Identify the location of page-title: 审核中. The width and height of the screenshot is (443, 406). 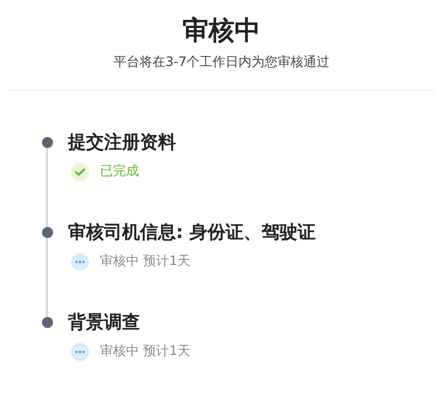
(221, 31).